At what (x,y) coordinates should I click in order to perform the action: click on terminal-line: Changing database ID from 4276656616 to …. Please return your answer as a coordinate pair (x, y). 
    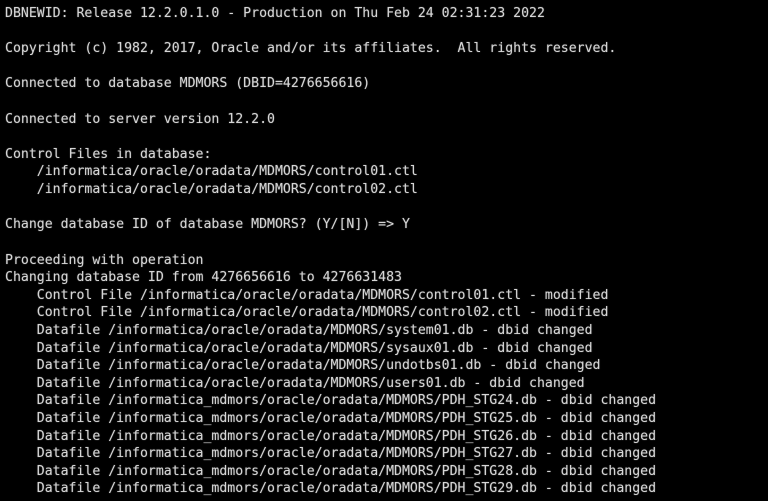
    Looking at the image, I should click on (203, 278).